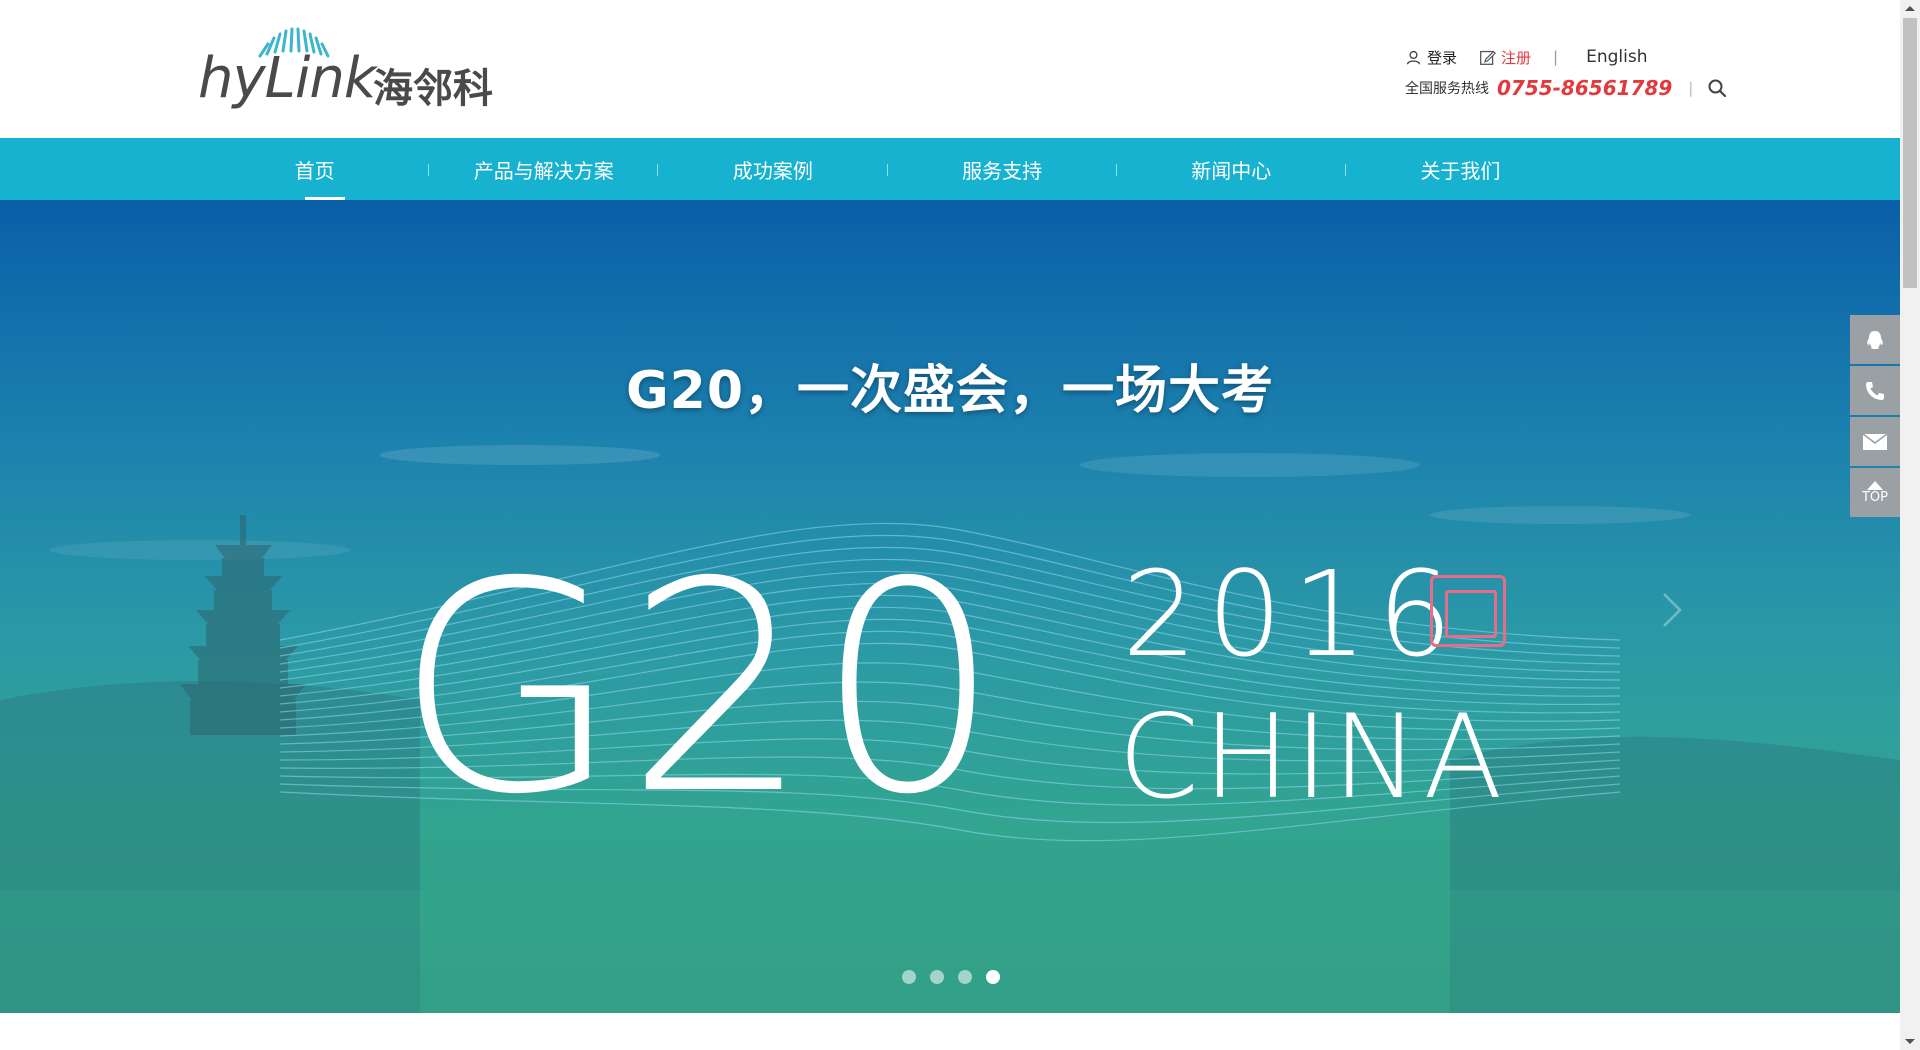  Describe the element at coordinates (701, 689) in the screenshot. I see `g20-text: G20` at that location.